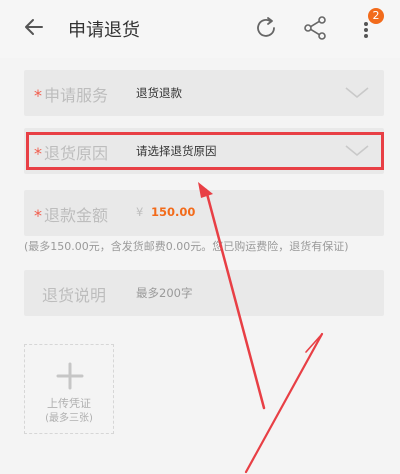 The width and height of the screenshot is (400, 474). Describe the element at coordinates (70, 376) in the screenshot. I see `plus-icon` at that location.